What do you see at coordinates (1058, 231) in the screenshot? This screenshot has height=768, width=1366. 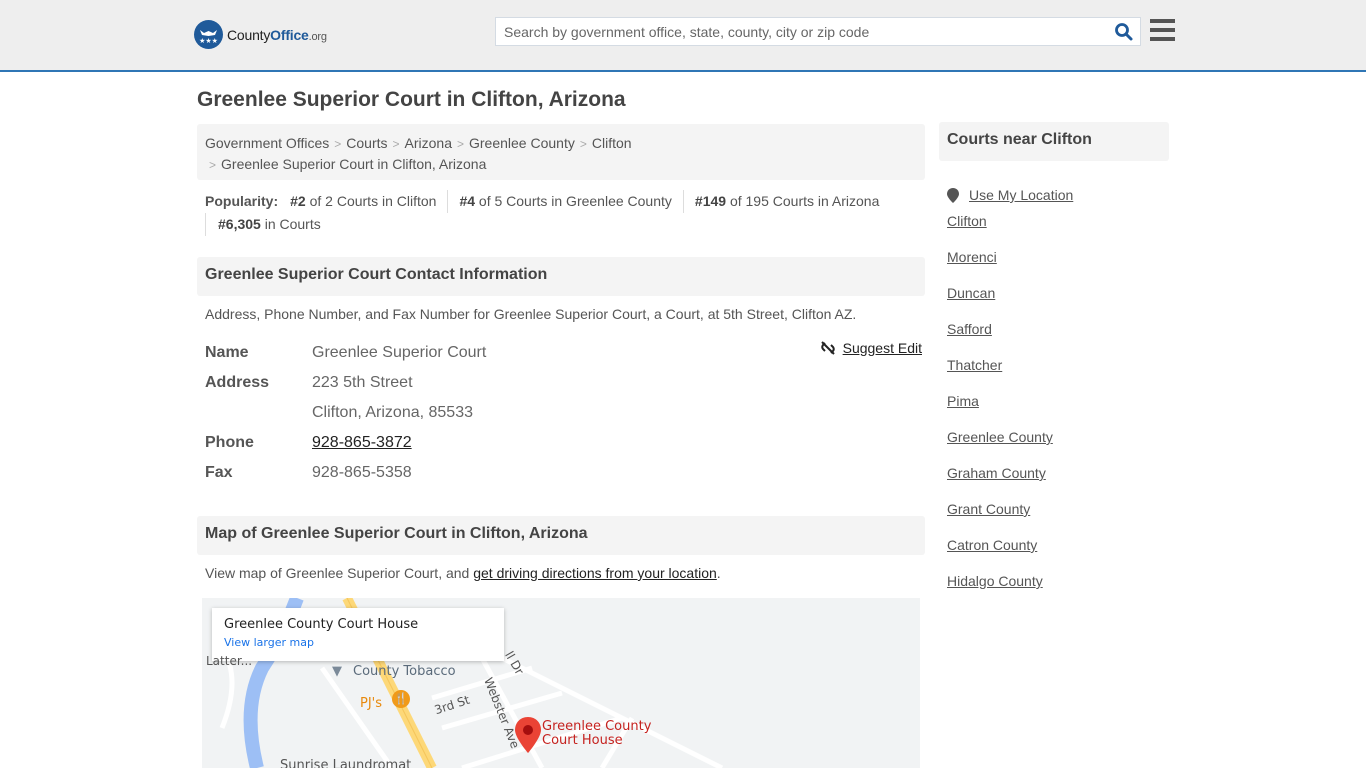 I see `sidebar-item: Clifton` at bounding box center [1058, 231].